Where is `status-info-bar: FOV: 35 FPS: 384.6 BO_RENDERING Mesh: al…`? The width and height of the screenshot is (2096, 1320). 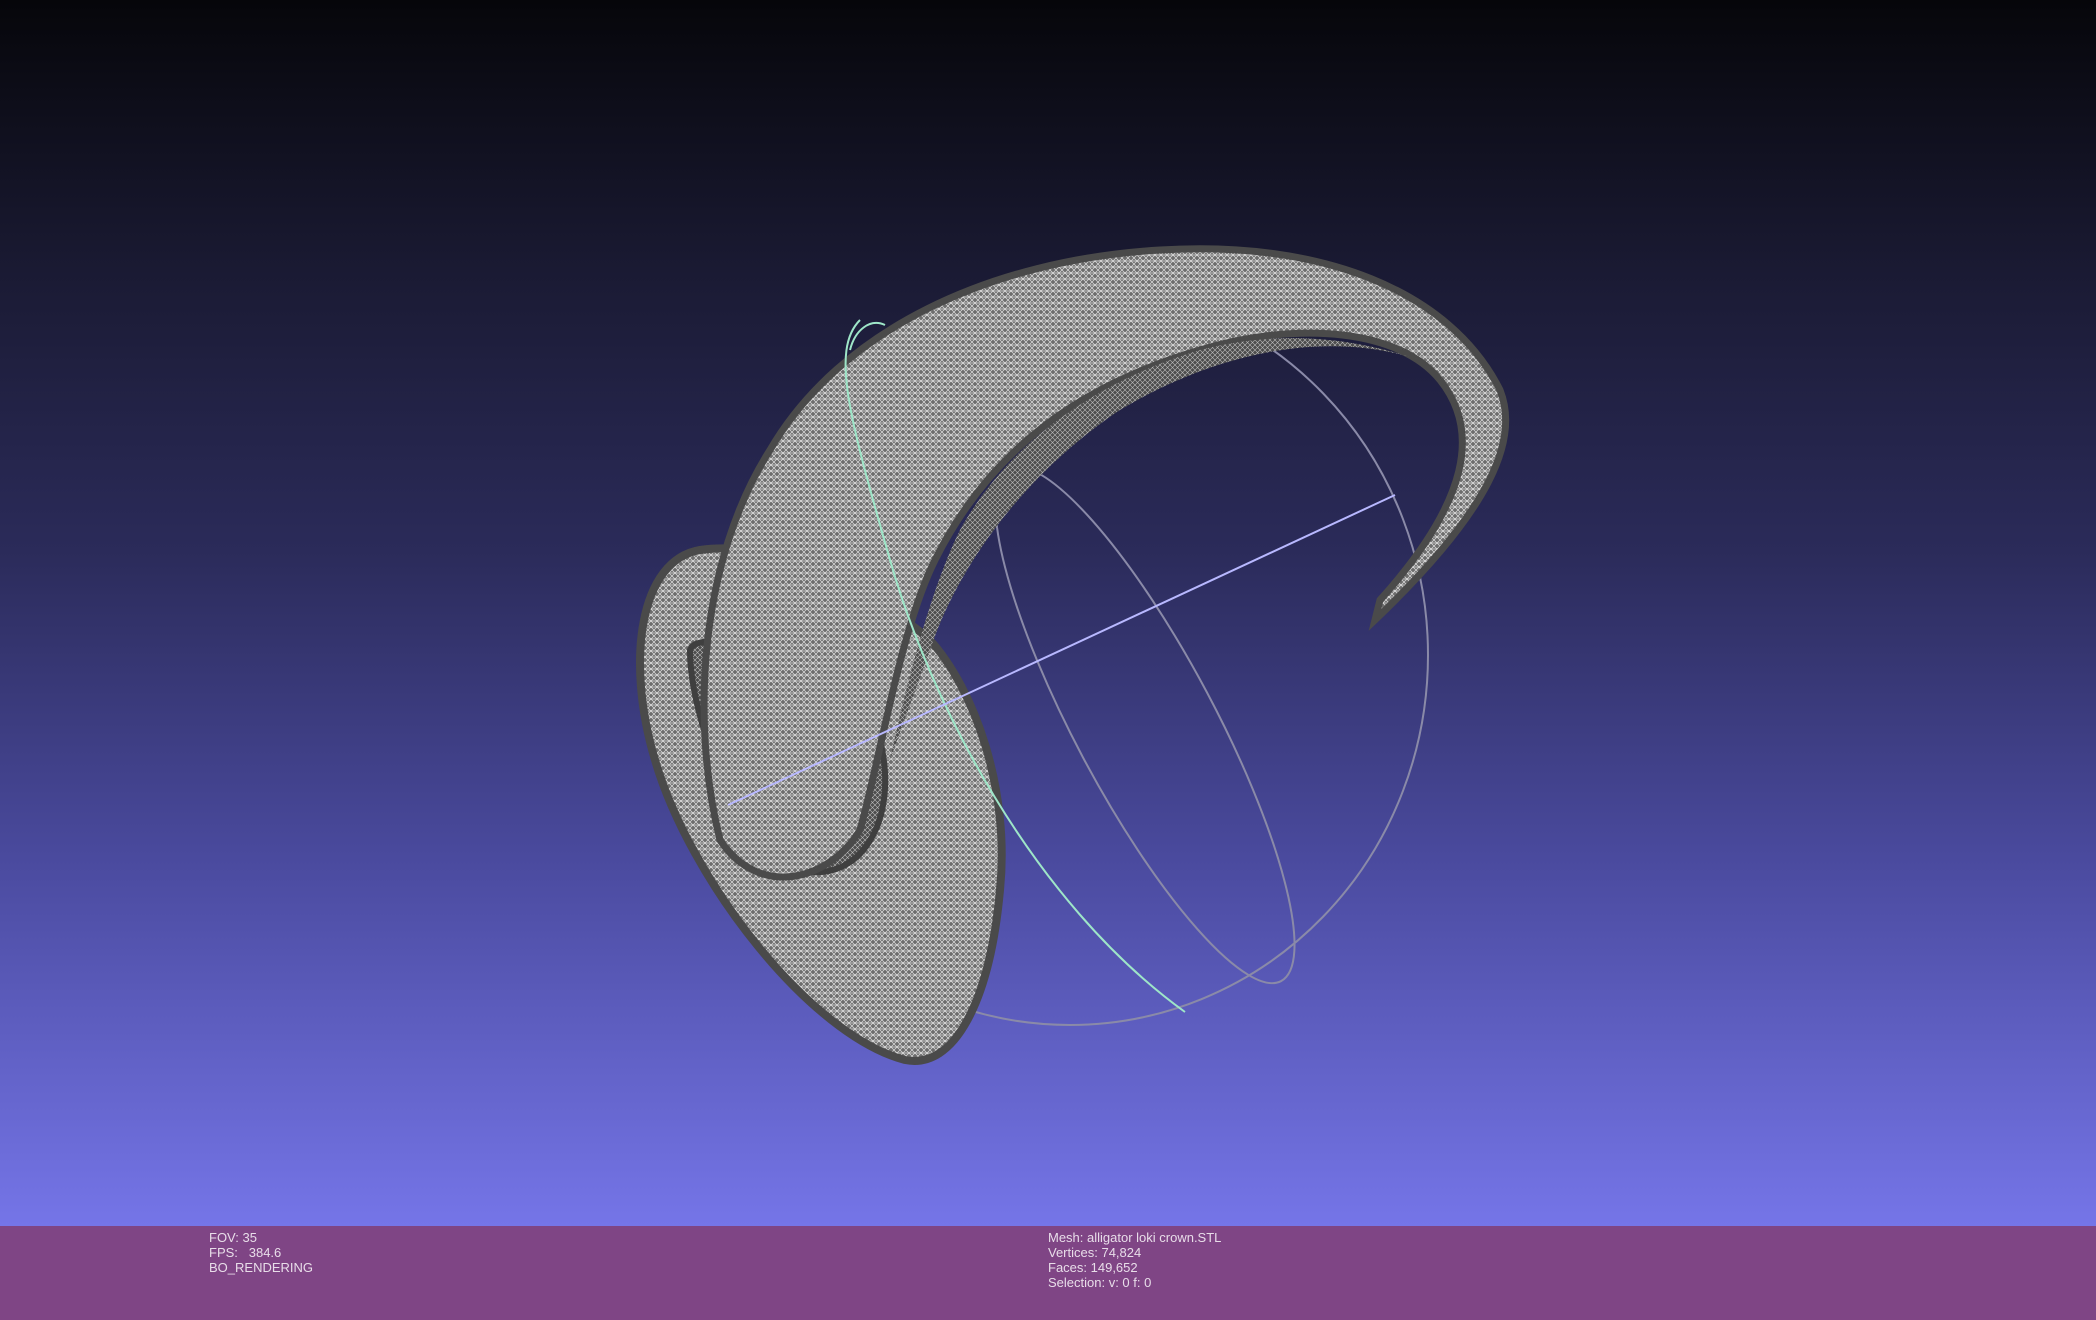
status-info-bar: FOV: 35 FPS: 384.6 BO_RENDERING Mesh: al… is located at coordinates (1048, 1273).